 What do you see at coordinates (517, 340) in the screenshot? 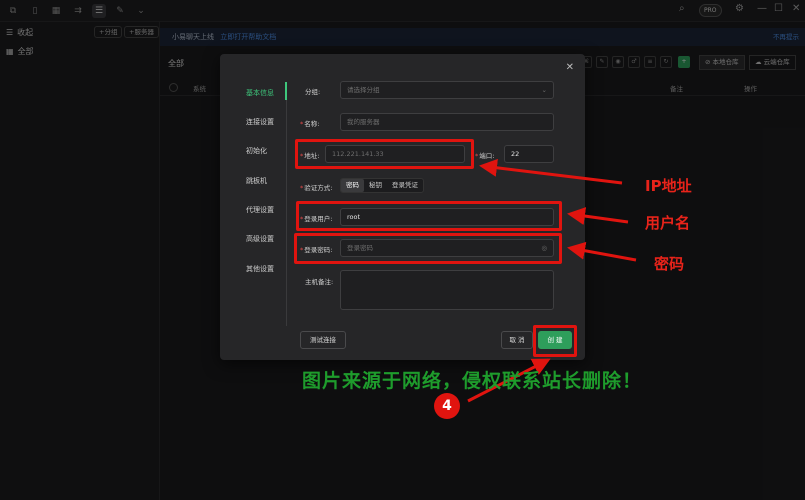
I see `cancel-button: 取 消` at bounding box center [517, 340].